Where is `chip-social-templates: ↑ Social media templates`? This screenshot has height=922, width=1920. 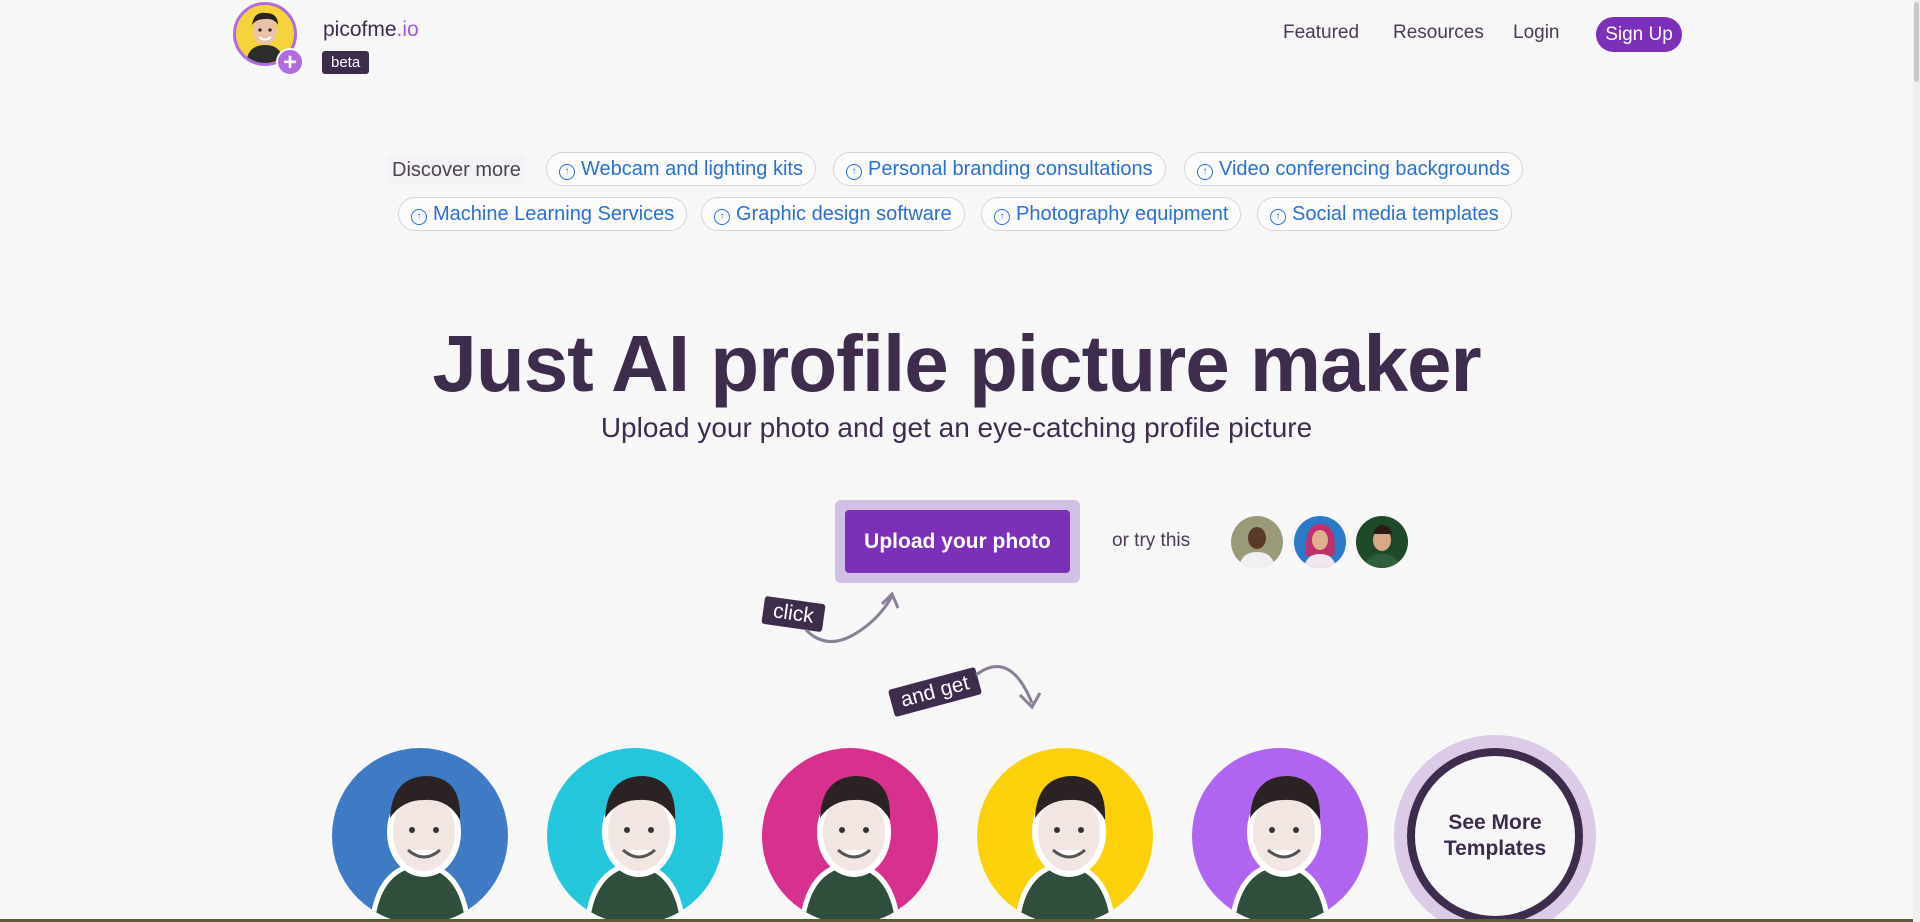 chip-social-templates: ↑ Social media templates is located at coordinates (1384, 214).